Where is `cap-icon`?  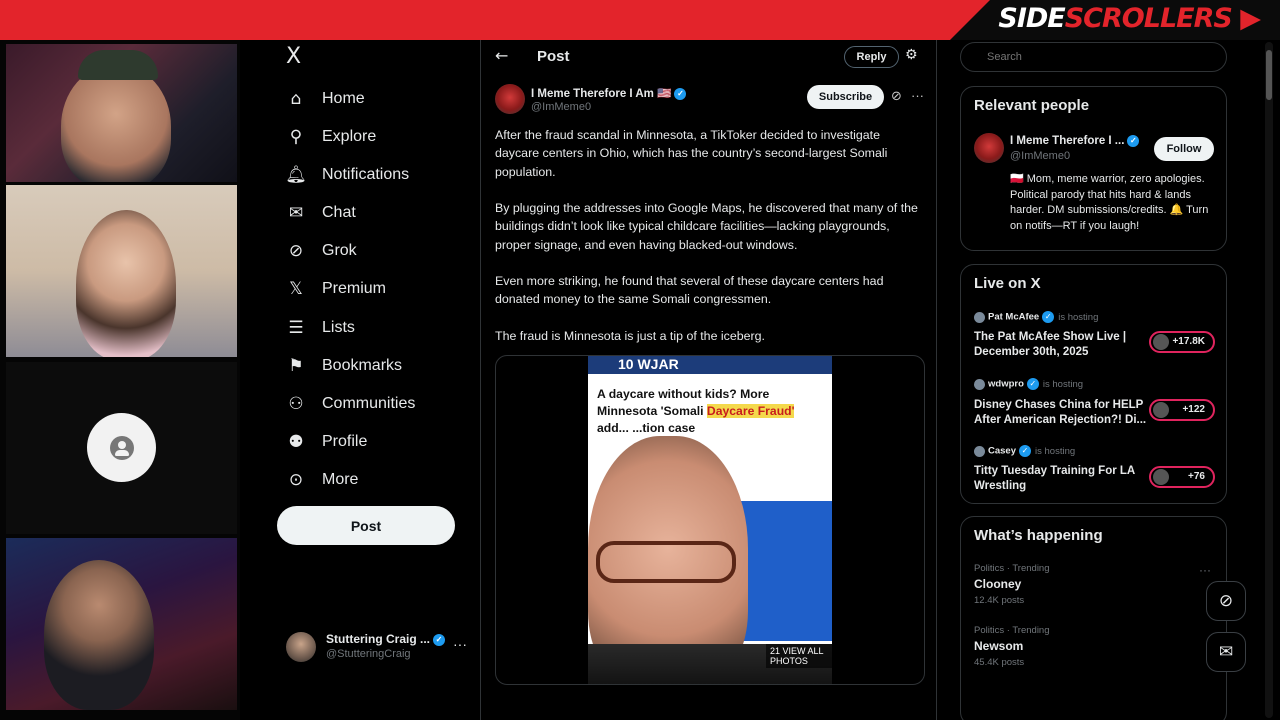
cap-icon is located at coordinates (118, 65).